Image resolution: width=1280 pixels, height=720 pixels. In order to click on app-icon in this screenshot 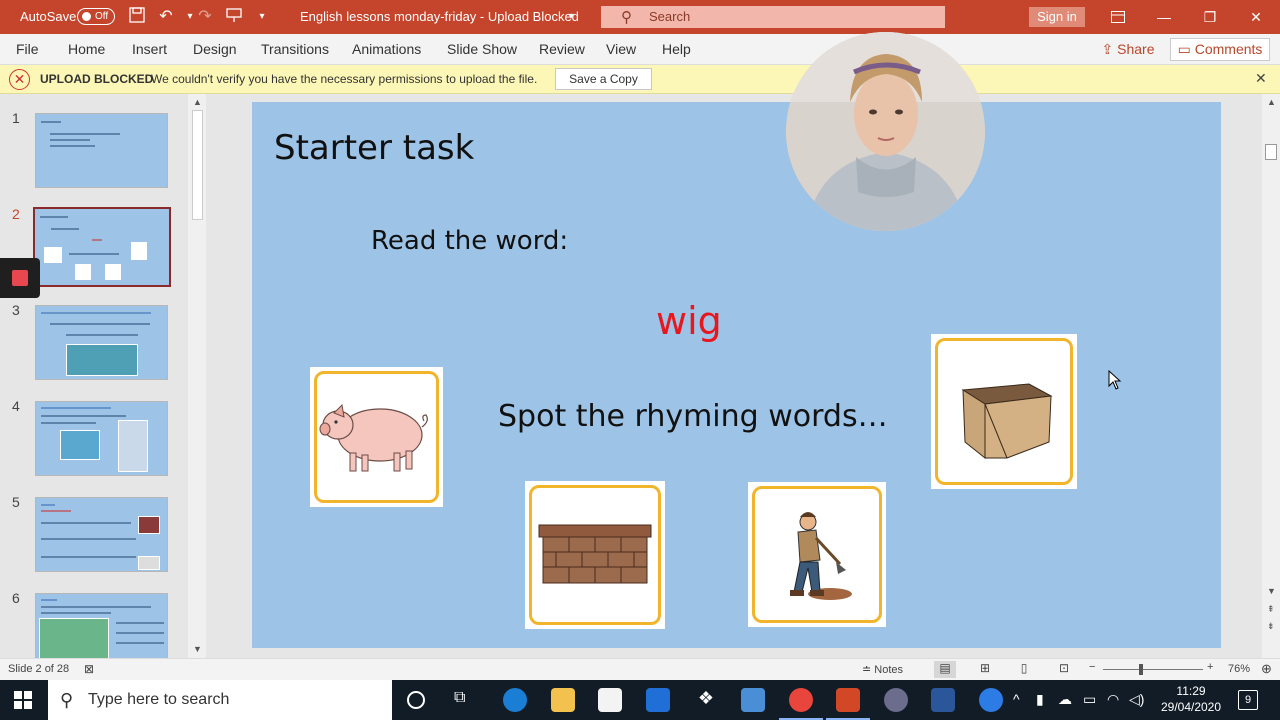, I will do `click(658, 700)`.